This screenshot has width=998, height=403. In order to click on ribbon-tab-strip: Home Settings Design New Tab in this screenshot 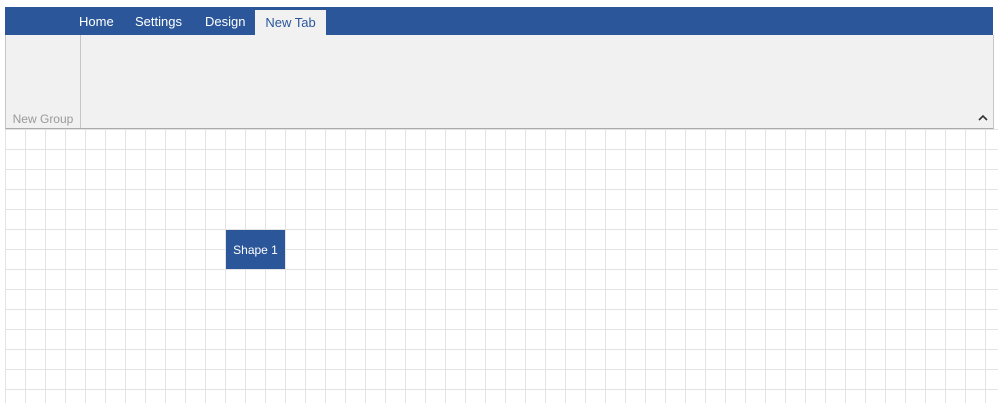, I will do `click(499, 21)`.